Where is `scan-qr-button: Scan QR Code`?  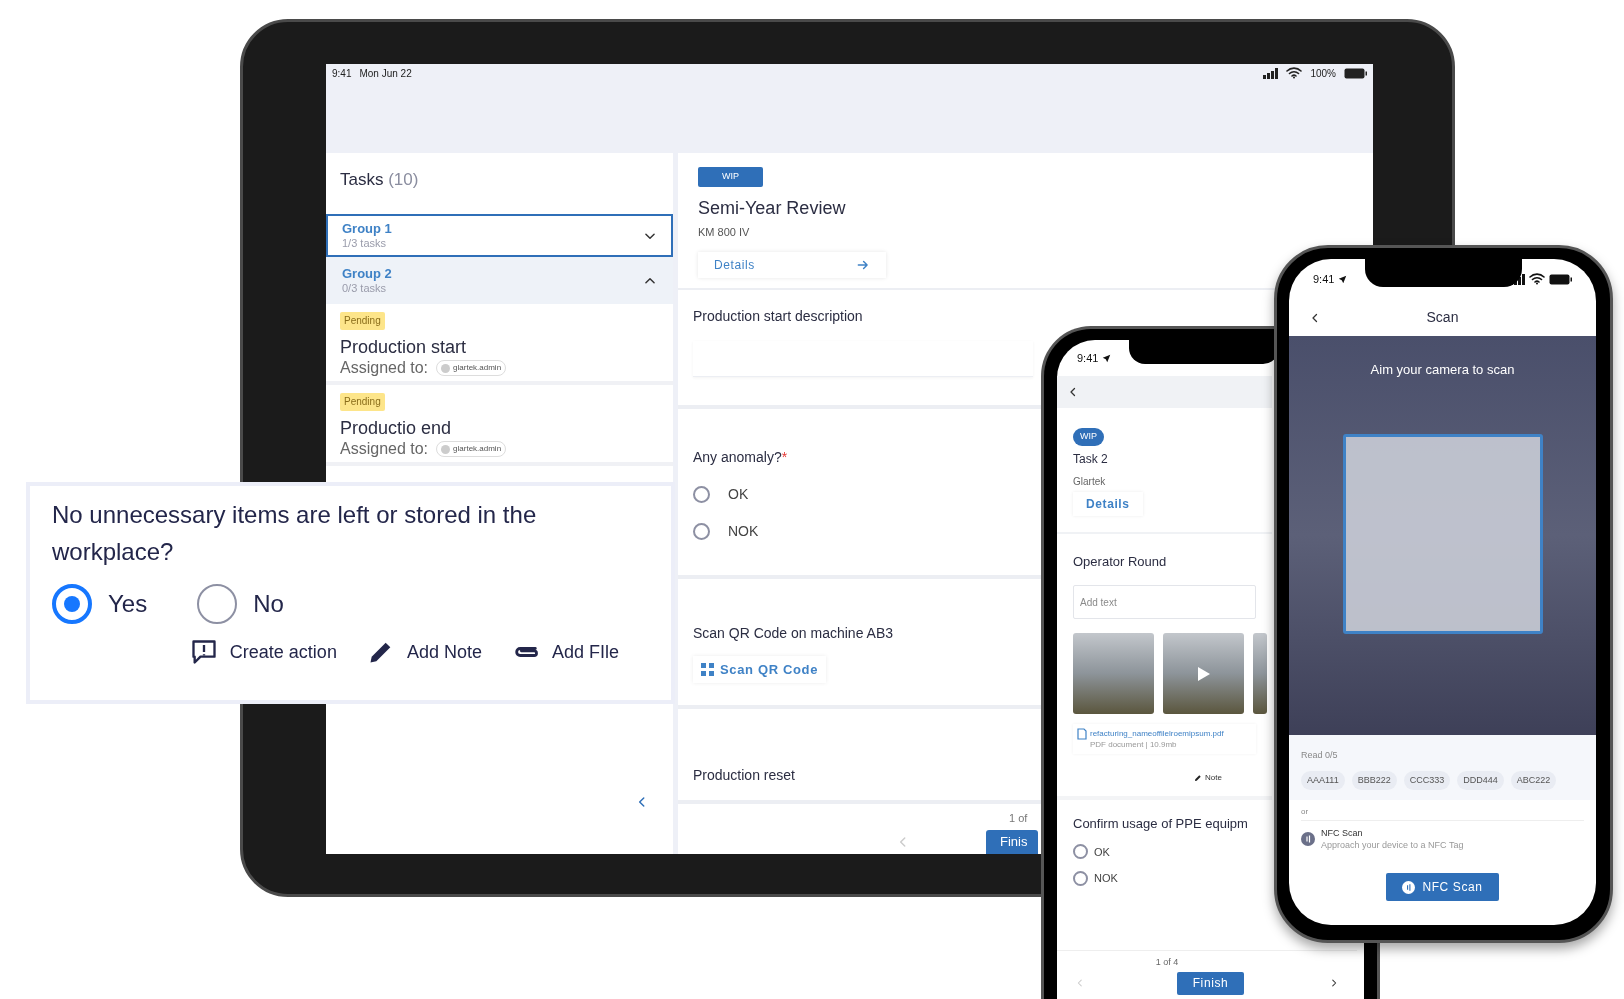 scan-qr-button: Scan QR Code is located at coordinates (760, 669).